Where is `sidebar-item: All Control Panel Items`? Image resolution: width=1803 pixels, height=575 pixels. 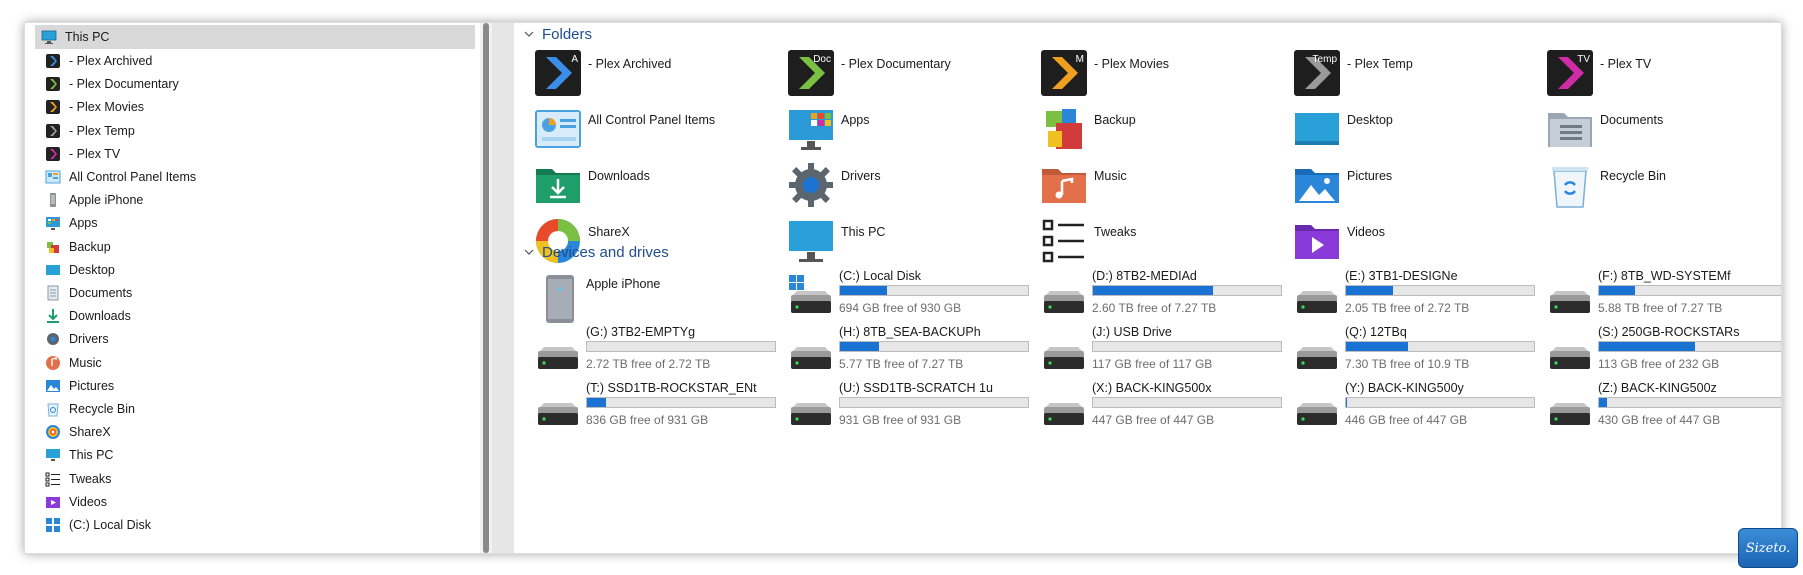
sidebar-item: All Control Panel Items is located at coordinates (248, 177).